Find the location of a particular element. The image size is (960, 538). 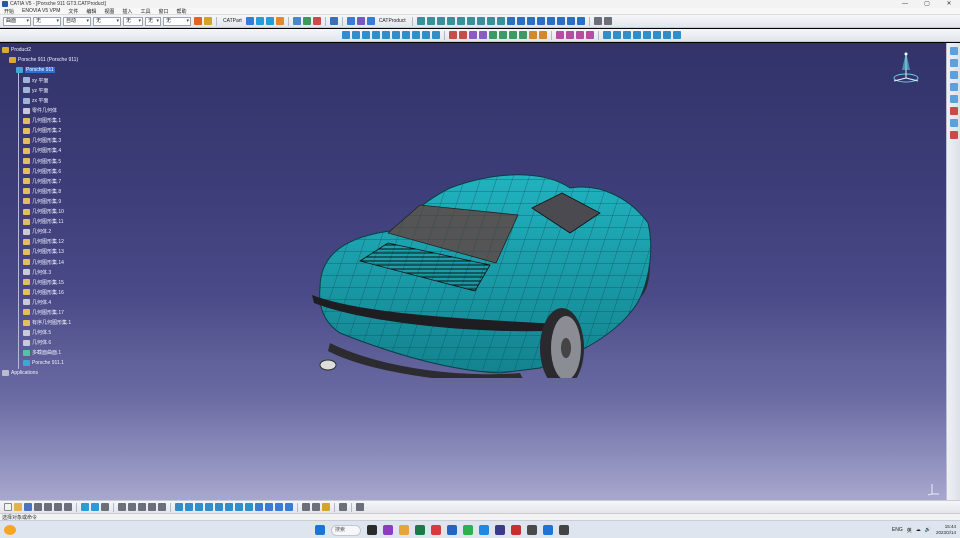

wechat-icon is located at coordinates (468, 530).